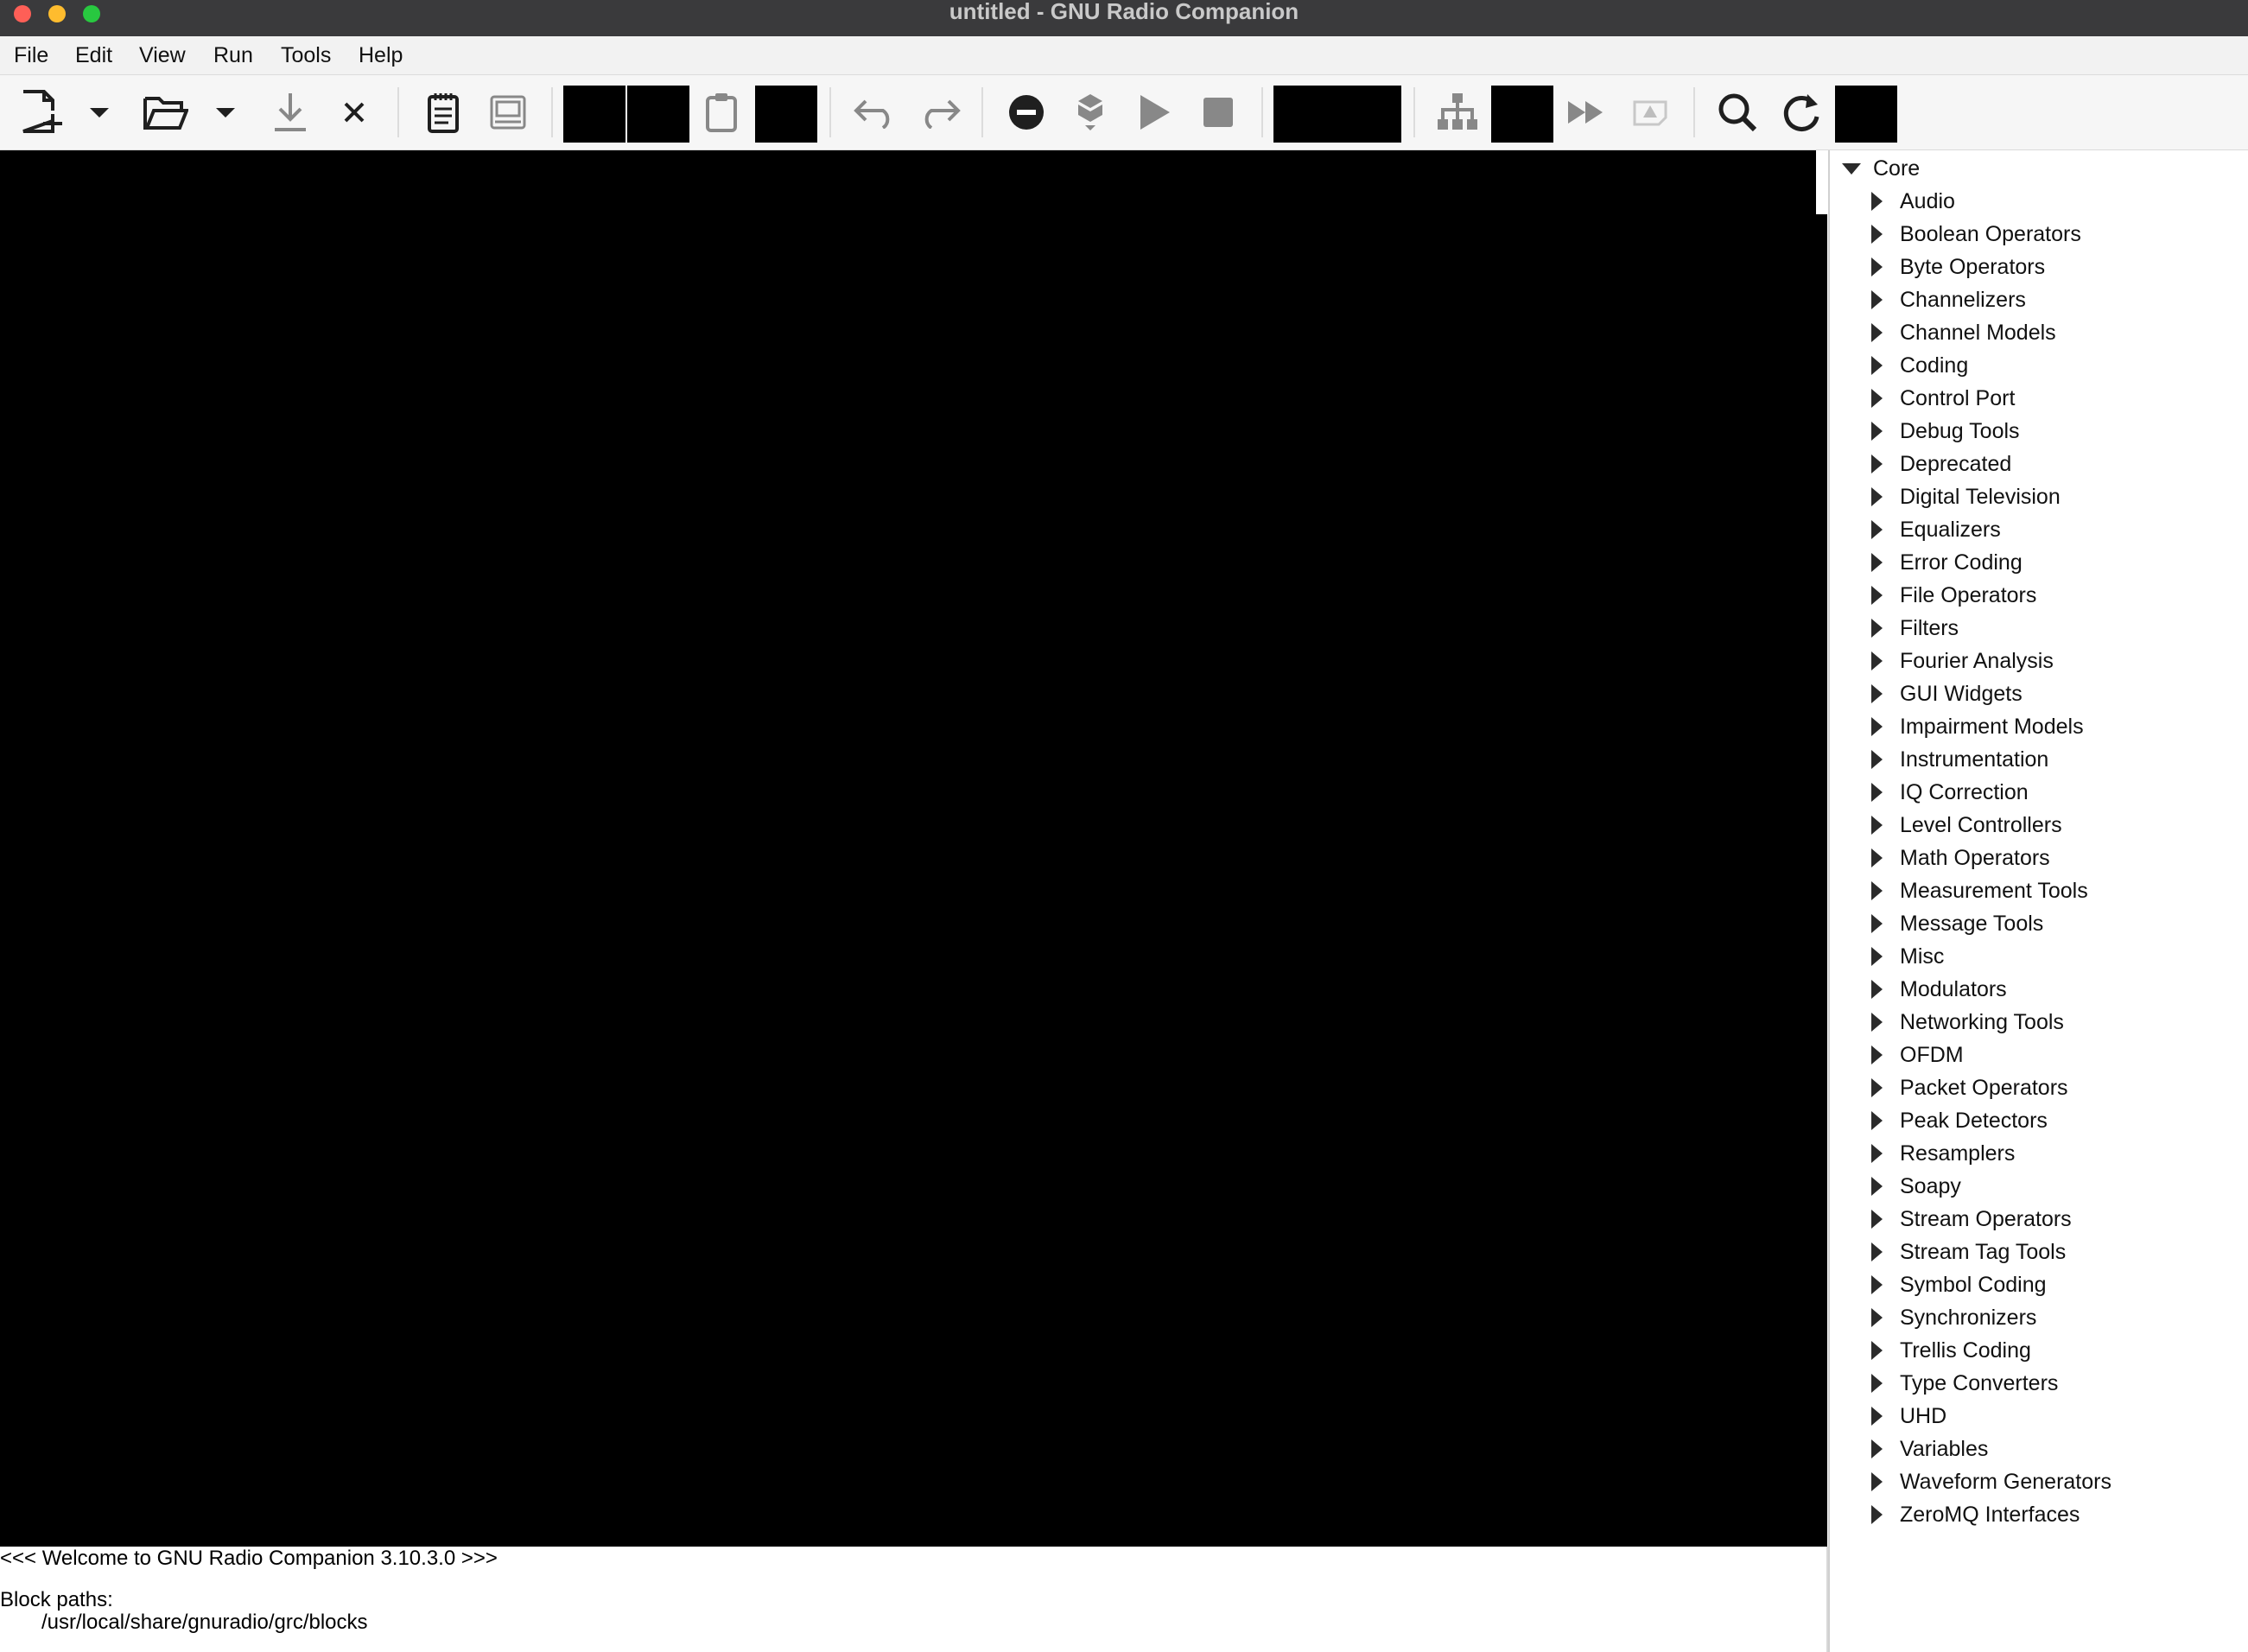  What do you see at coordinates (1920, 366) in the screenshot?
I see `tree-item-coding: Coding` at bounding box center [1920, 366].